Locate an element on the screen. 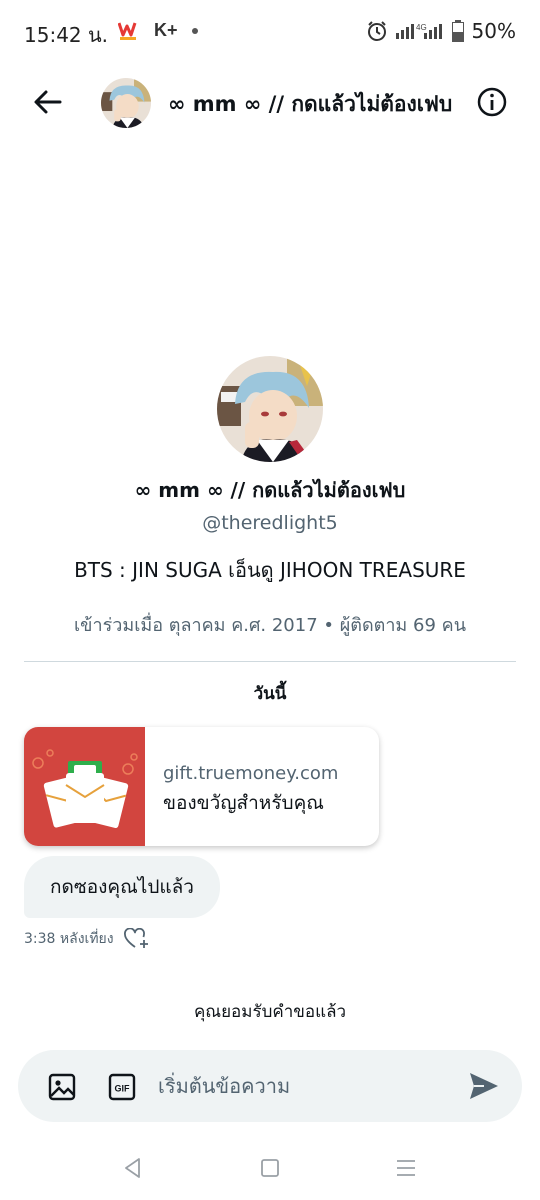  profile-handle: @theredlight5 is located at coordinates (270, 523).